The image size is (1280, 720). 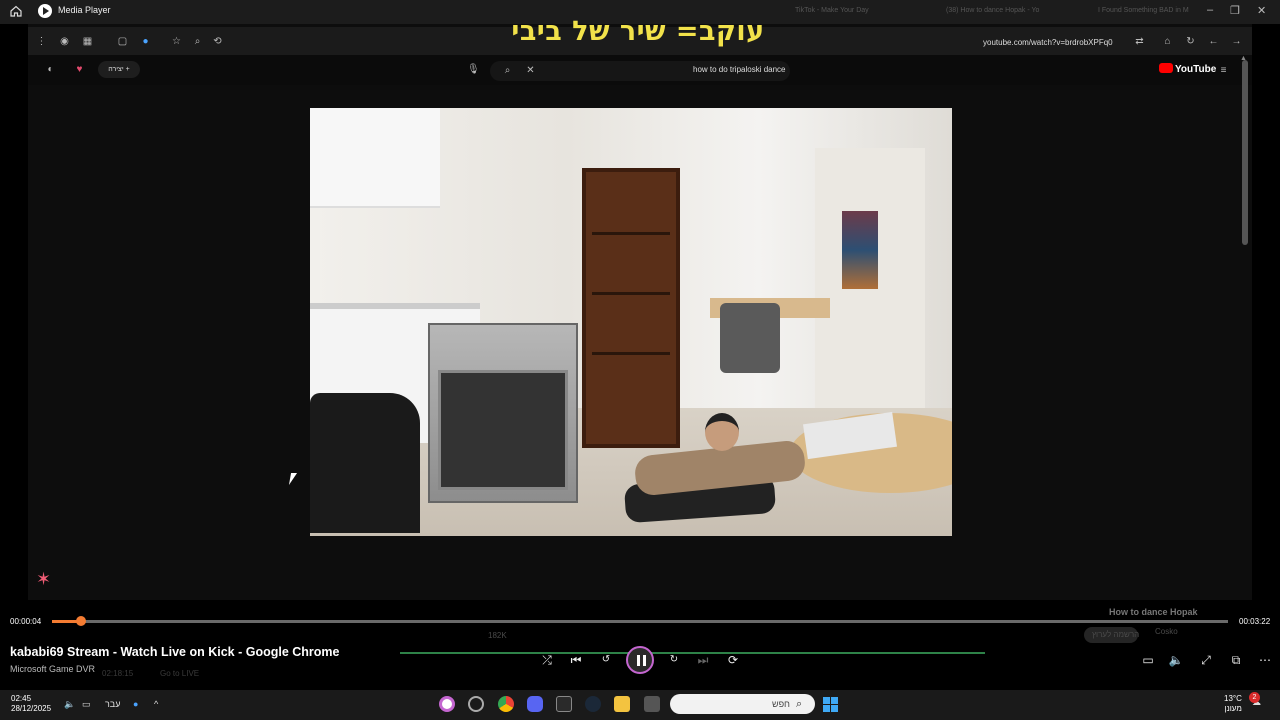 I want to click on zoom-icon: ⌕, so click(x=197, y=41).